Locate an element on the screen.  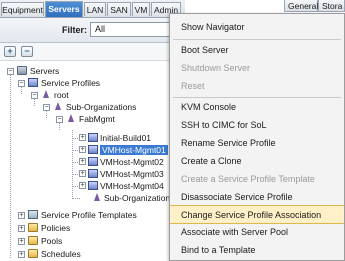
menu-change-service-profile-association: Change Service Profile Association is located at coordinates (257, 214).